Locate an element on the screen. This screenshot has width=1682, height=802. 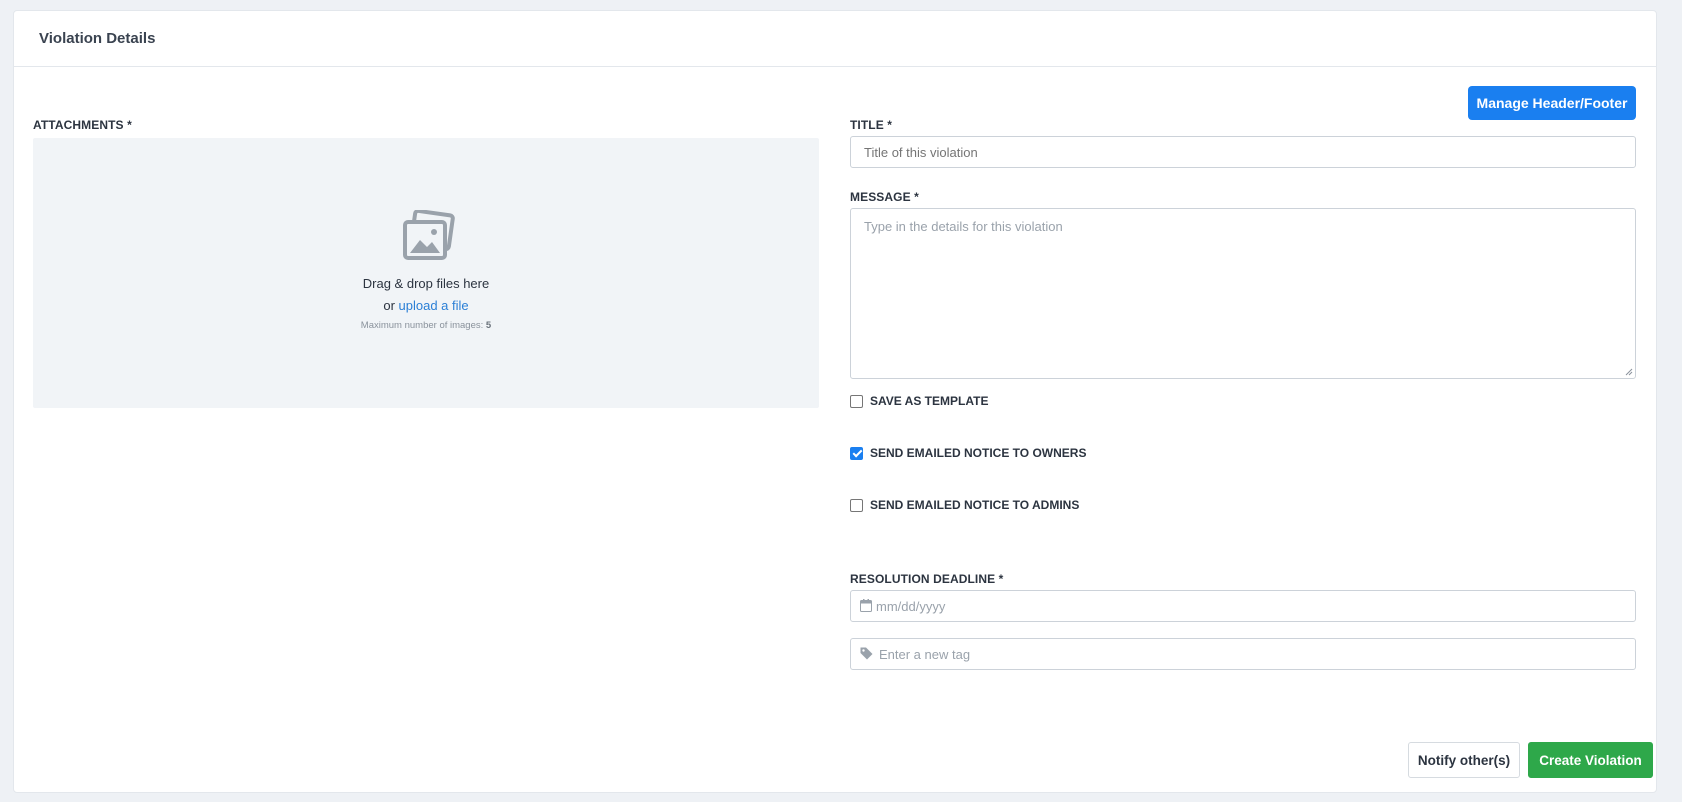
save-as-template-row: SAVE AS TEMPLATE is located at coordinates (919, 401).